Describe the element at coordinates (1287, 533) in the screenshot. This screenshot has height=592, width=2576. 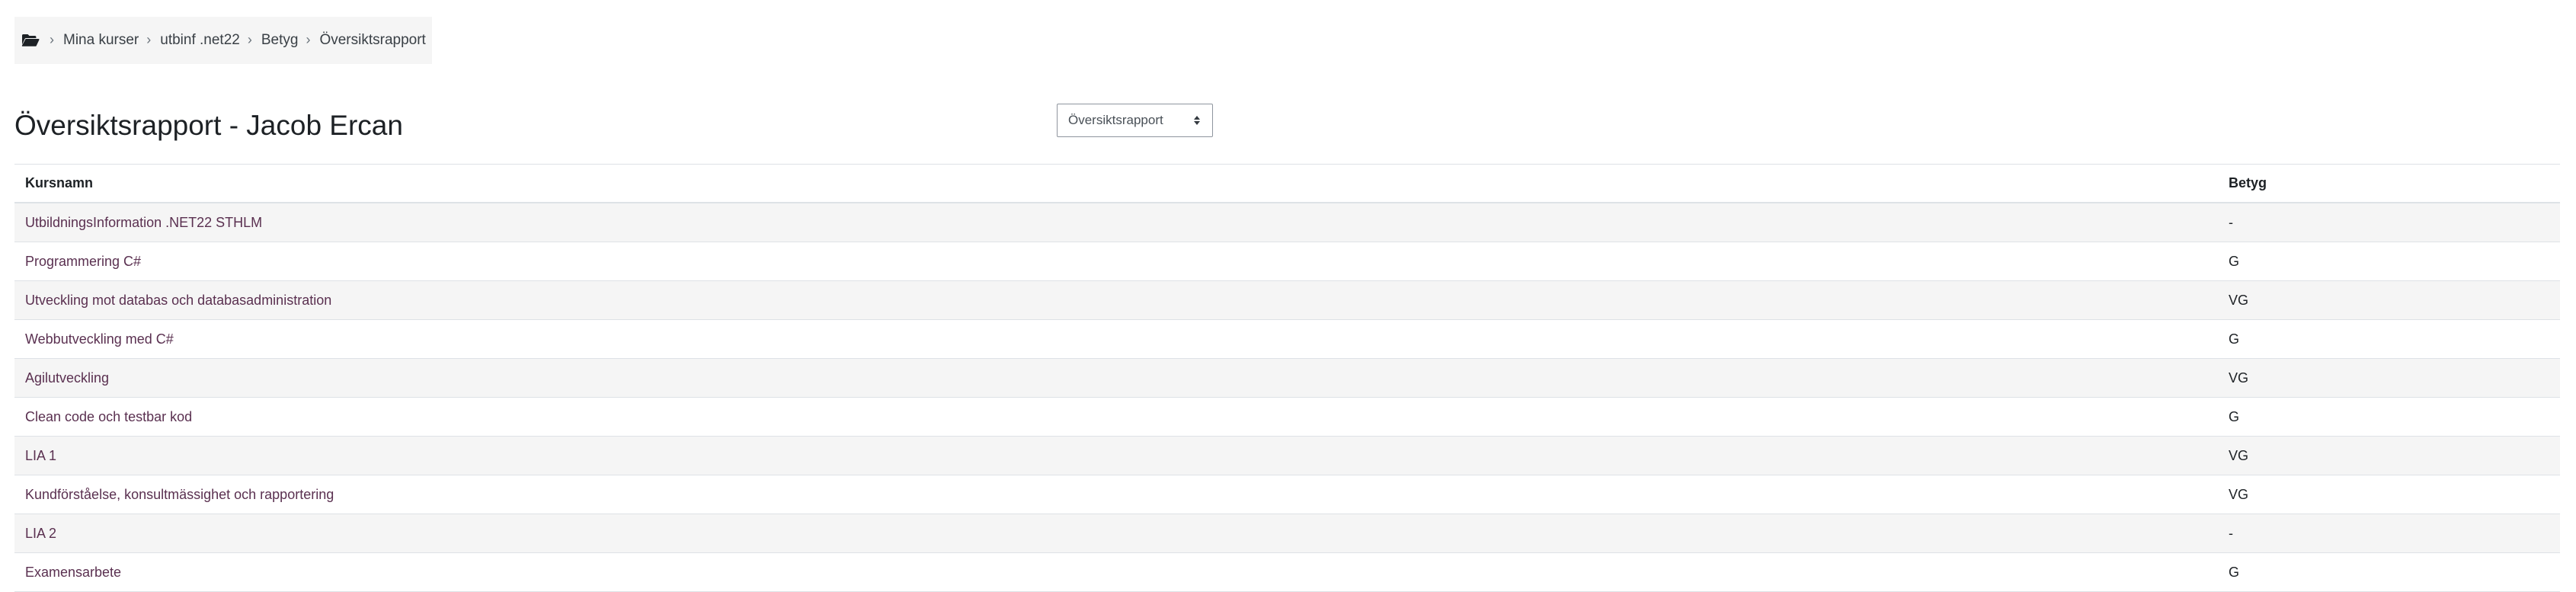
I see `table-row: LIA 2 -` at that location.